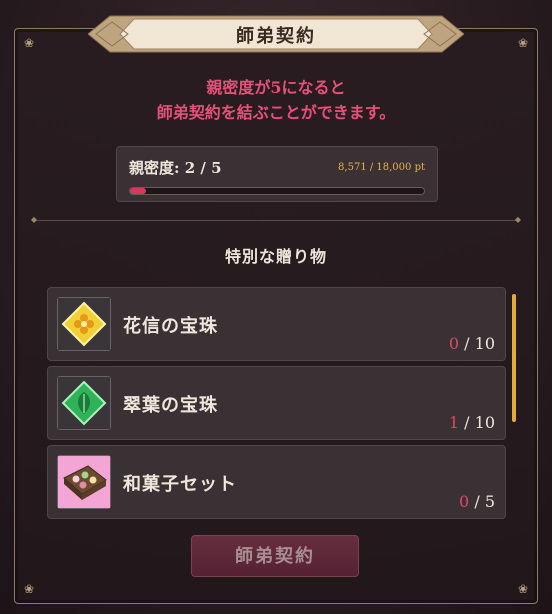 The height and width of the screenshot is (614, 552). What do you see at coordinates (276, 482) in the screenshot?
I see `gift-item: 和菓子セット 0 / 5` at bounding box center [276, 482].